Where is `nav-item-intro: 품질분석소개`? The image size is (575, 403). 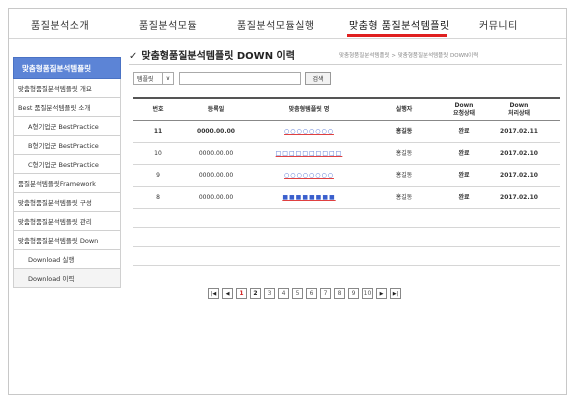
nav-item-intro: 품질분석소개 is located at coordinates (60, 24).